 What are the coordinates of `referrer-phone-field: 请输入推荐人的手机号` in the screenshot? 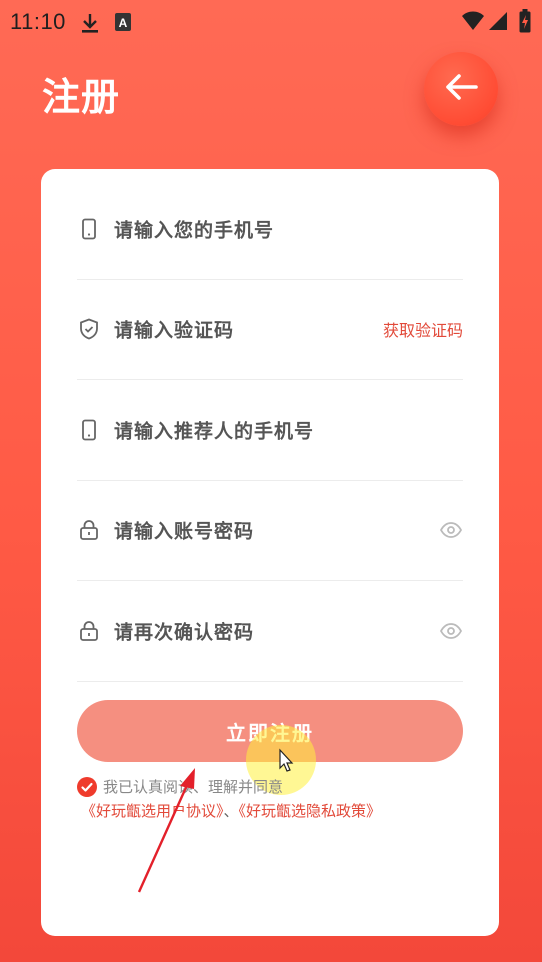 It's located at (270, 430).